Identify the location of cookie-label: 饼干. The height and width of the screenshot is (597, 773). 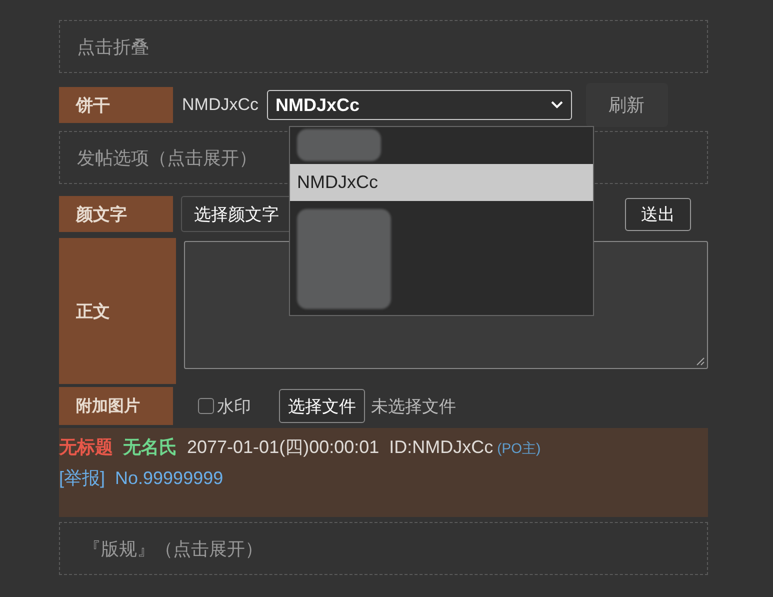
(116, 105).